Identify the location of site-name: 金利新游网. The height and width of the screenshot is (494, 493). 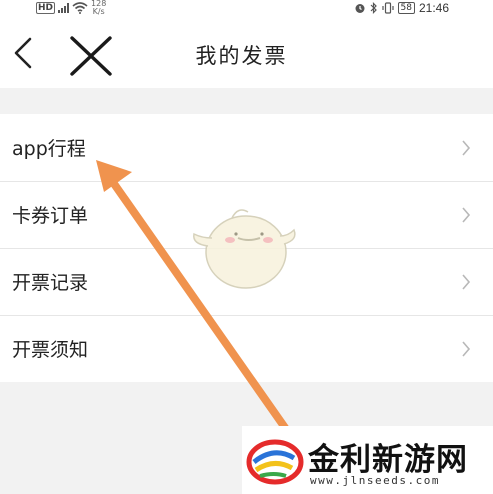
(388, 460).